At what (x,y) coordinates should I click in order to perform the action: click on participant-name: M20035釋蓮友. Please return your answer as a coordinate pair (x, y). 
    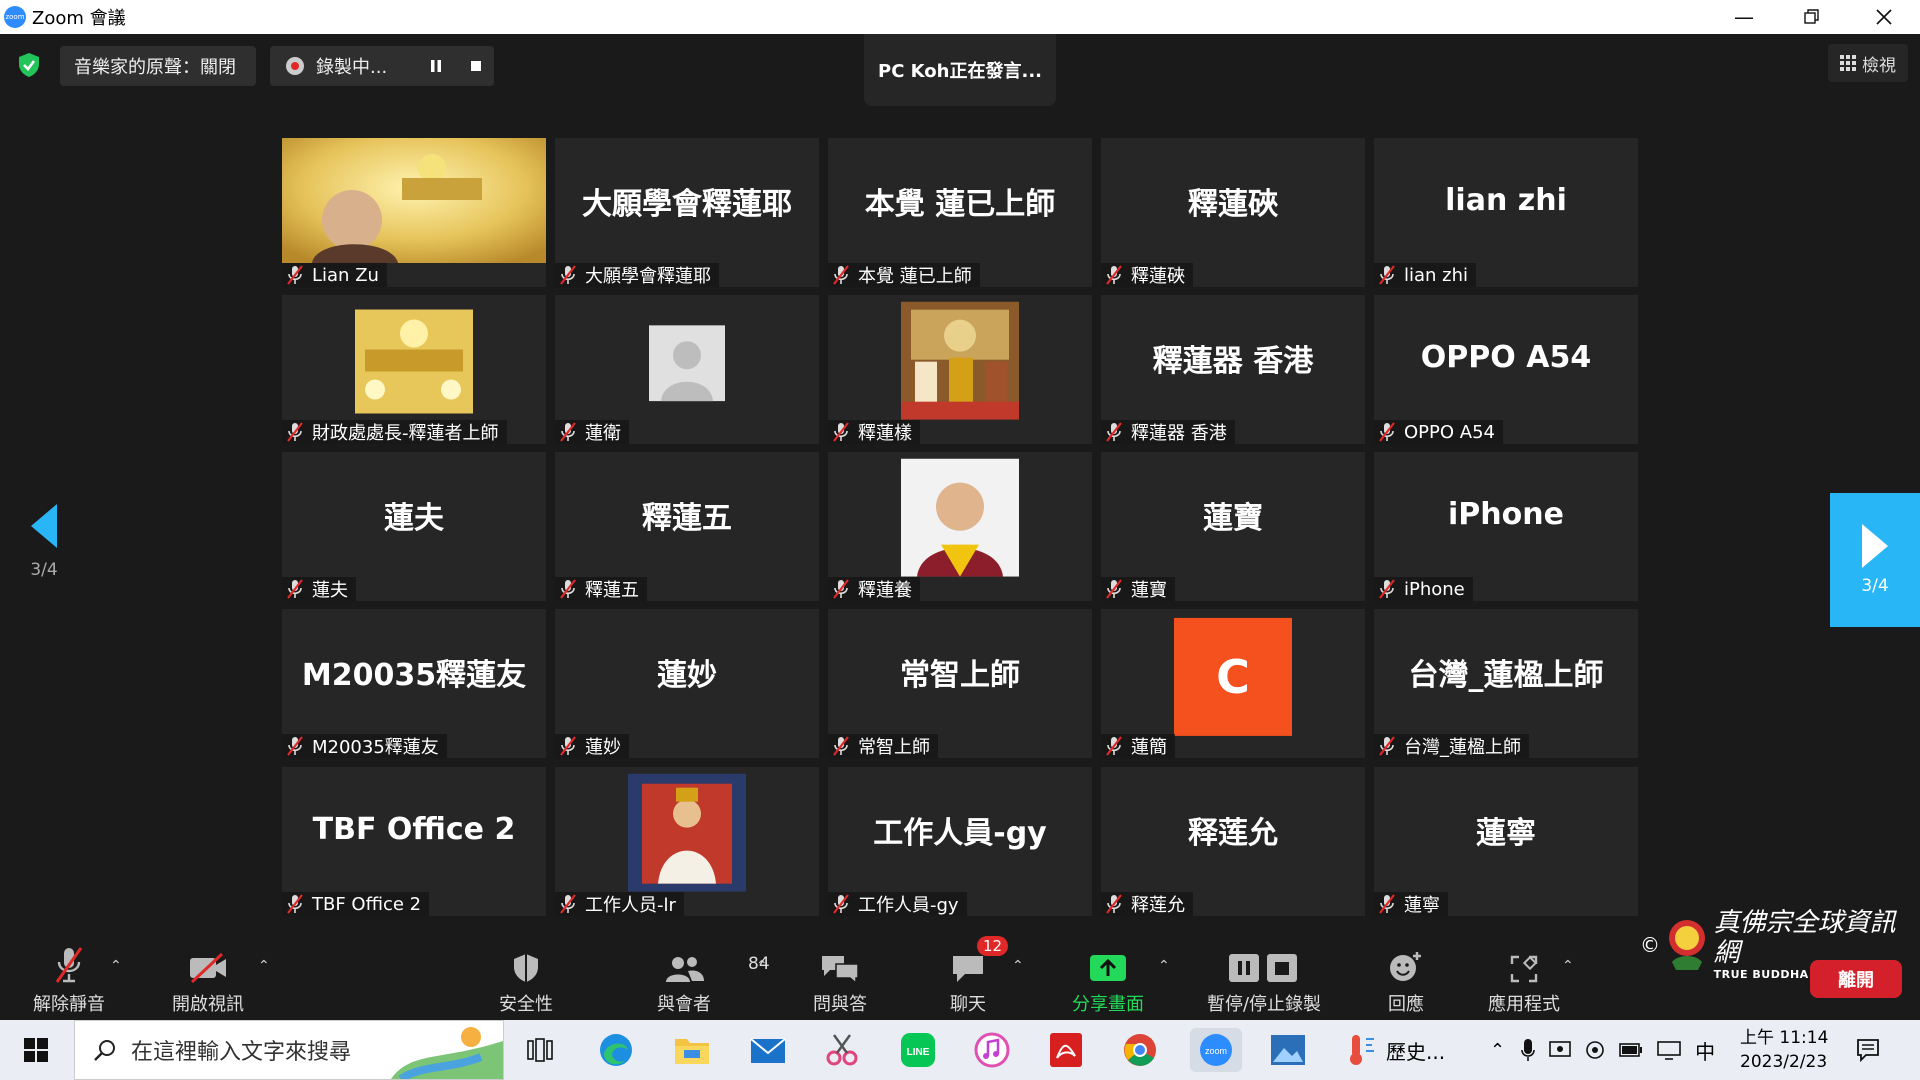
    Looking at the image, I should click on (375, 747).